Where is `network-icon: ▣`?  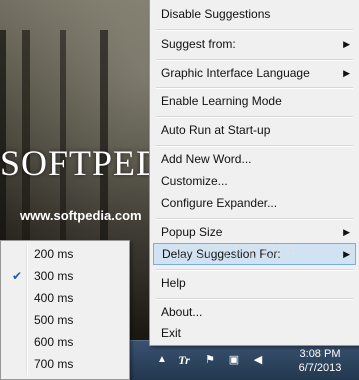 network-icon: ▣ is located at coordinates (234, 360).